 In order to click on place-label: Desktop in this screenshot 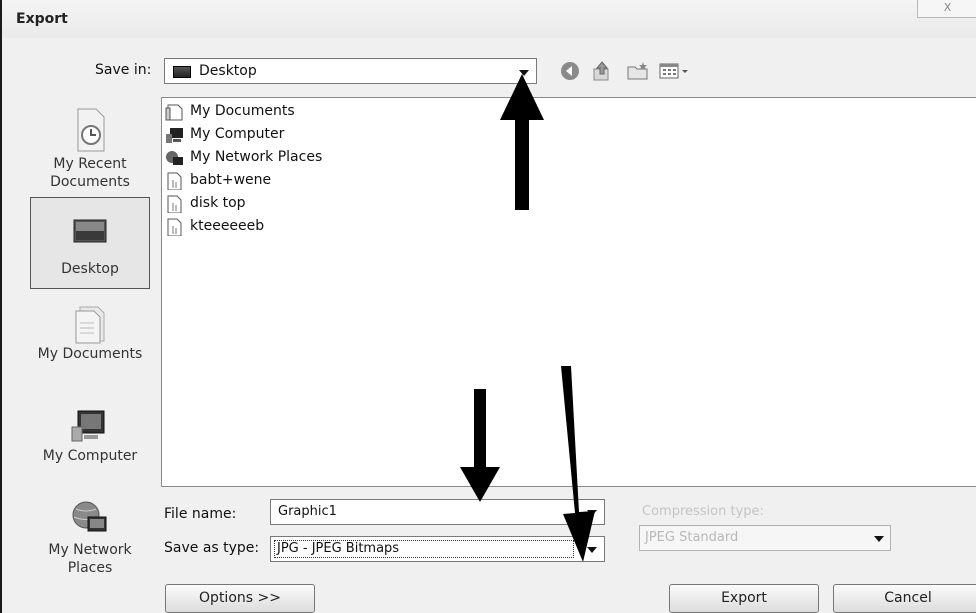, I will do `click(90, 269)`.